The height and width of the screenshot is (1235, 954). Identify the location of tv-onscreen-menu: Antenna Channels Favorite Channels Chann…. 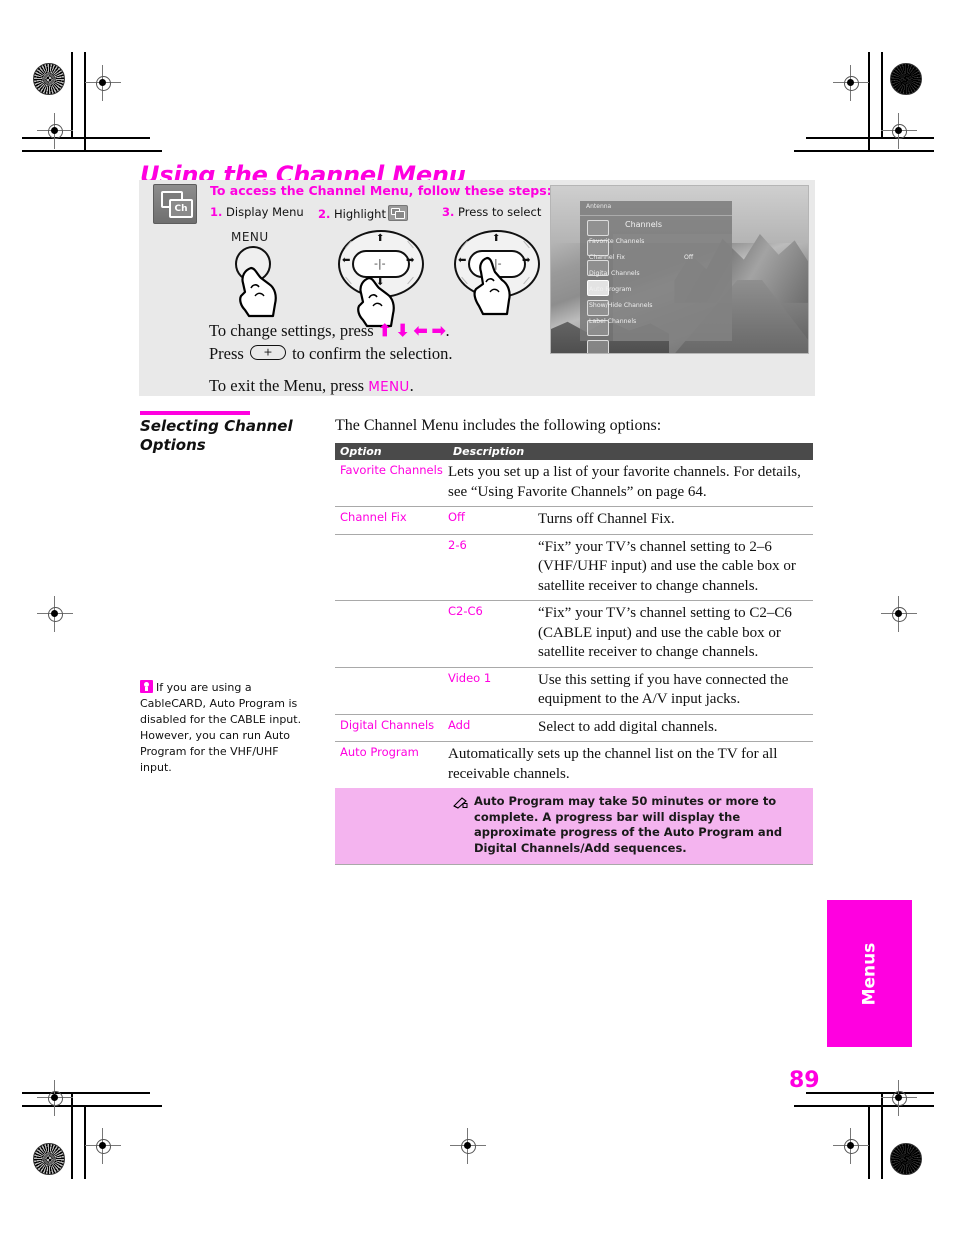
(656, 277).